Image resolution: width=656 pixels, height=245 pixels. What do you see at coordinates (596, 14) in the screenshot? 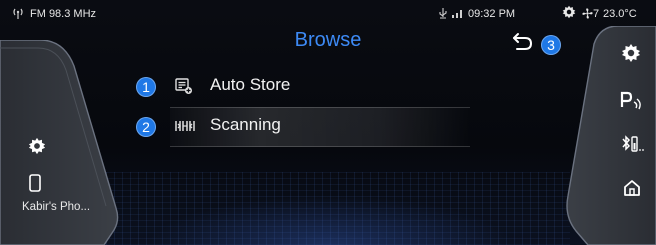
I see `fan-speed-value: 7` at bounding box center [596, 14].